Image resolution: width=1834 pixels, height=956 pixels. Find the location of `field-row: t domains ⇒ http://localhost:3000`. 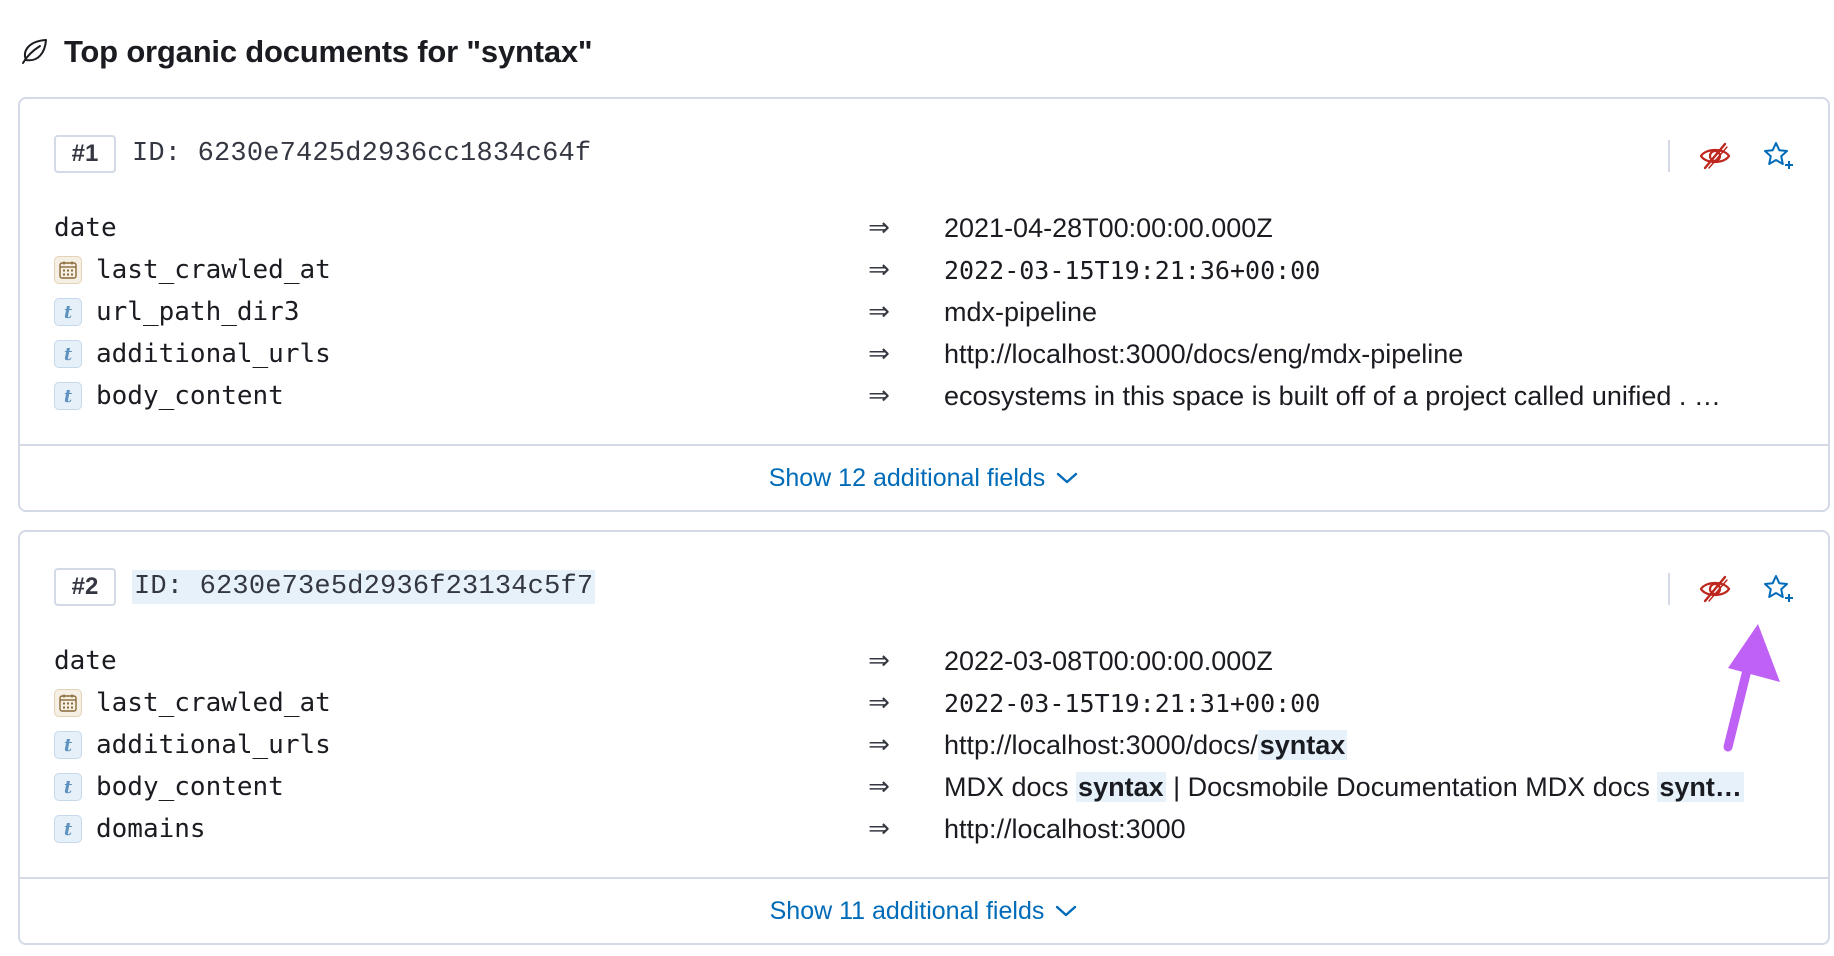

field-row: t domains ⇒ http://localhost:3000 is located at coordinates (934, 829).